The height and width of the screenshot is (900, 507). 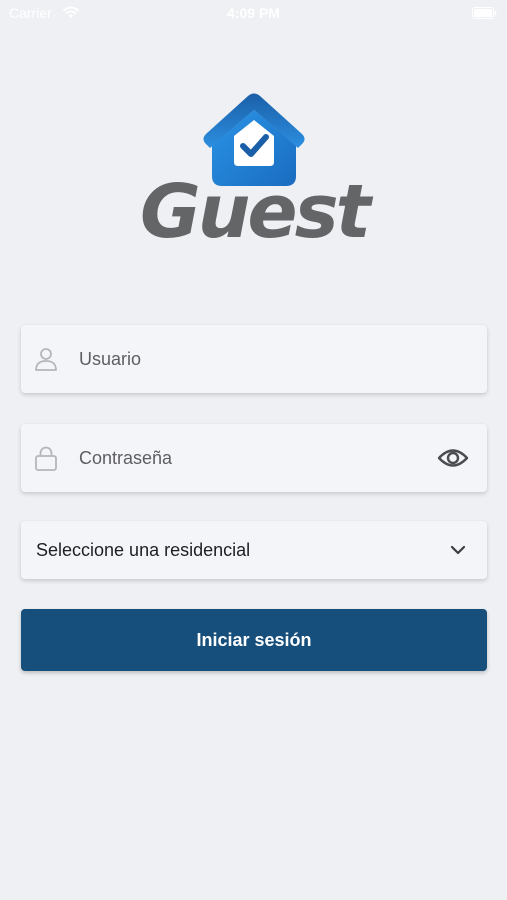 I want to click on lock-icon, so click(x=46, y=458).